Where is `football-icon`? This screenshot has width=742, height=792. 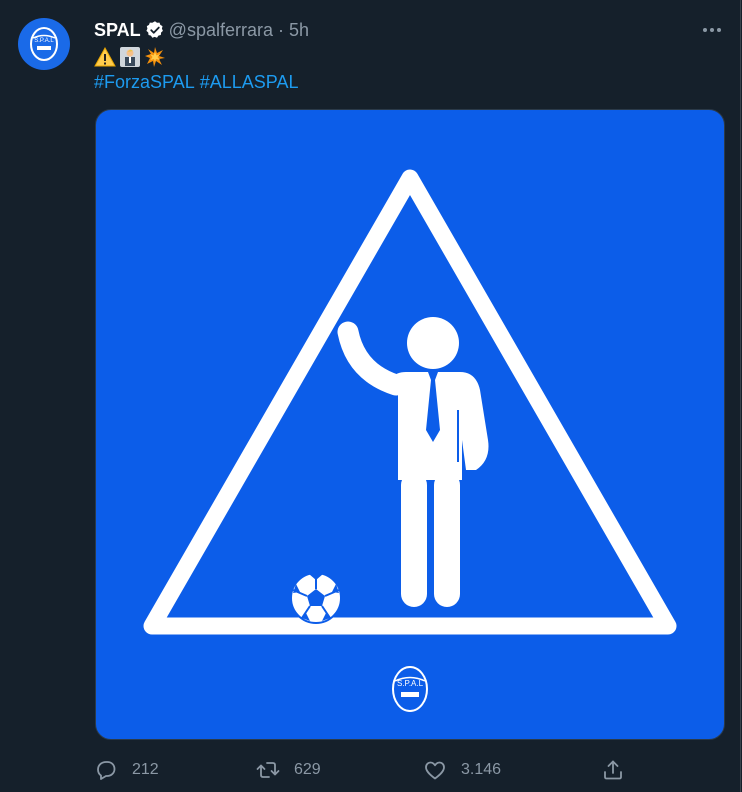
football-icon is located at coordinates (316, 598).